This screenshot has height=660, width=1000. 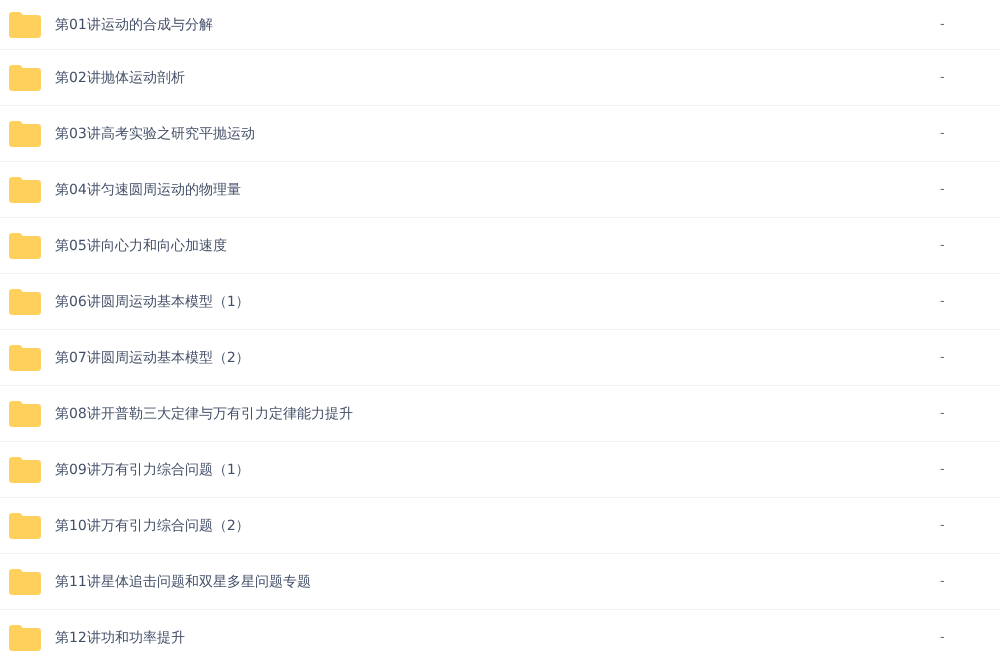 I want to click on file-name: 第02讲抛体运动剖析, so click(x=497, y=77).